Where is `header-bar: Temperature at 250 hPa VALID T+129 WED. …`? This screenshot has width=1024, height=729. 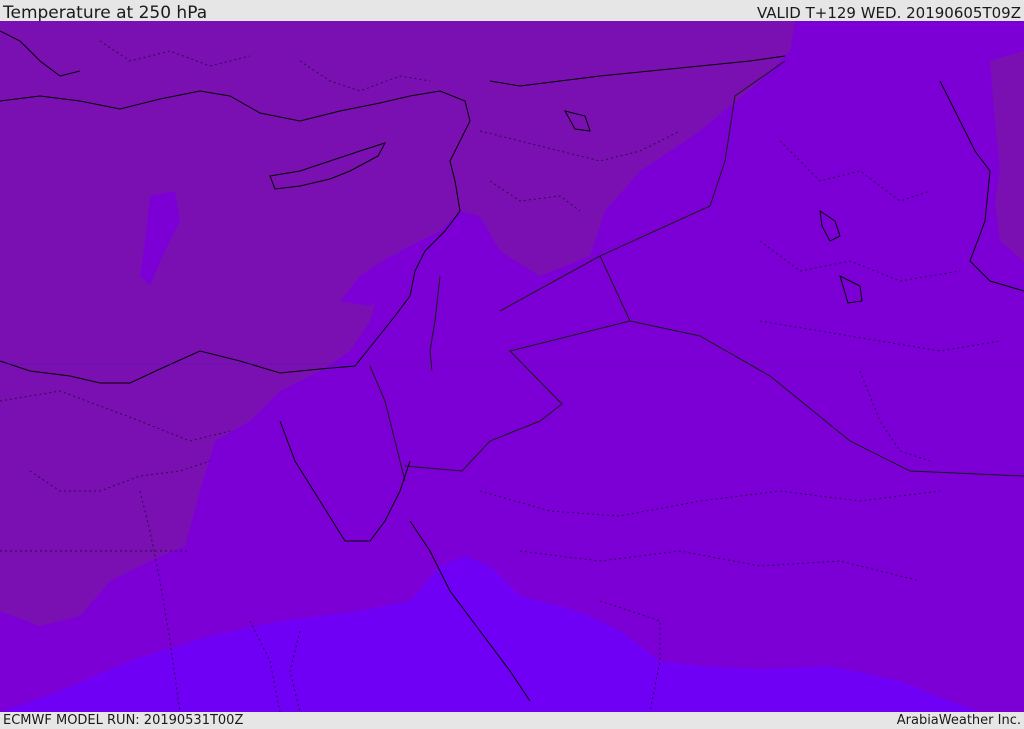
header-bar: Temperature at 250 hPa VALID T+129 WED. … is located at coordinates (512, 11).